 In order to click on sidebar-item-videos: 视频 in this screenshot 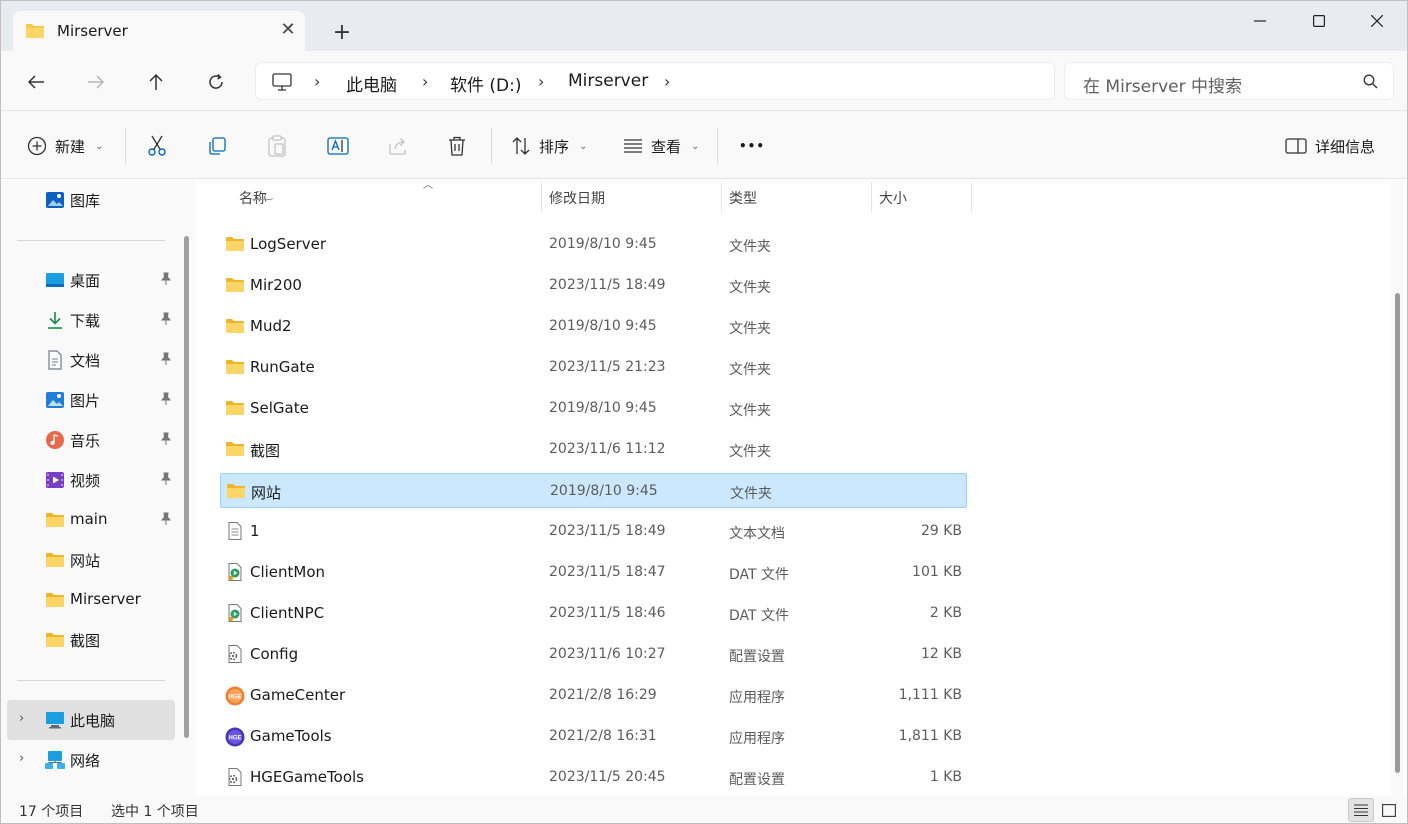, I will do `click(89, 480)`.